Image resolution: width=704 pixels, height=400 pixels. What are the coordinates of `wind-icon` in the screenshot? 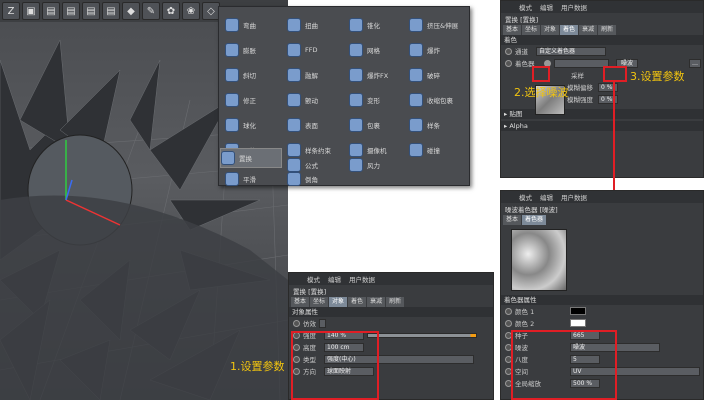 It's located at (356, 165).